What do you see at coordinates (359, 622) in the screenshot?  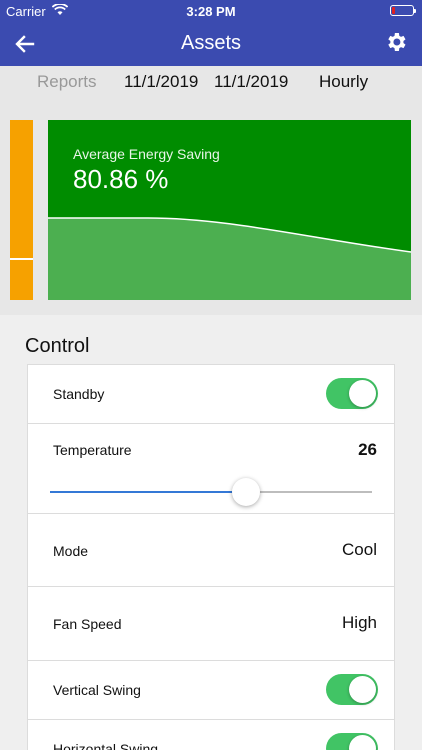 I see `fan-speed-value: High` at bounding box center [359, 622].